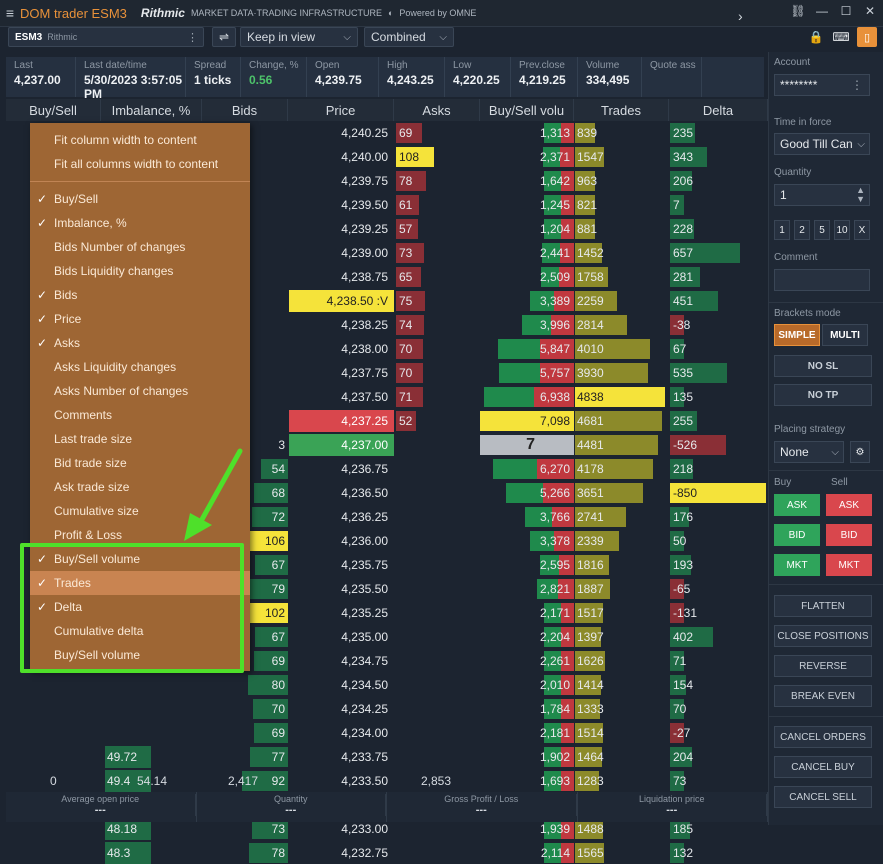  What do you see at coordinates (823, 767) in the screenshot?
I see `cancel-buy-button: CANCEL BUY` at bounding box center [823, 767].